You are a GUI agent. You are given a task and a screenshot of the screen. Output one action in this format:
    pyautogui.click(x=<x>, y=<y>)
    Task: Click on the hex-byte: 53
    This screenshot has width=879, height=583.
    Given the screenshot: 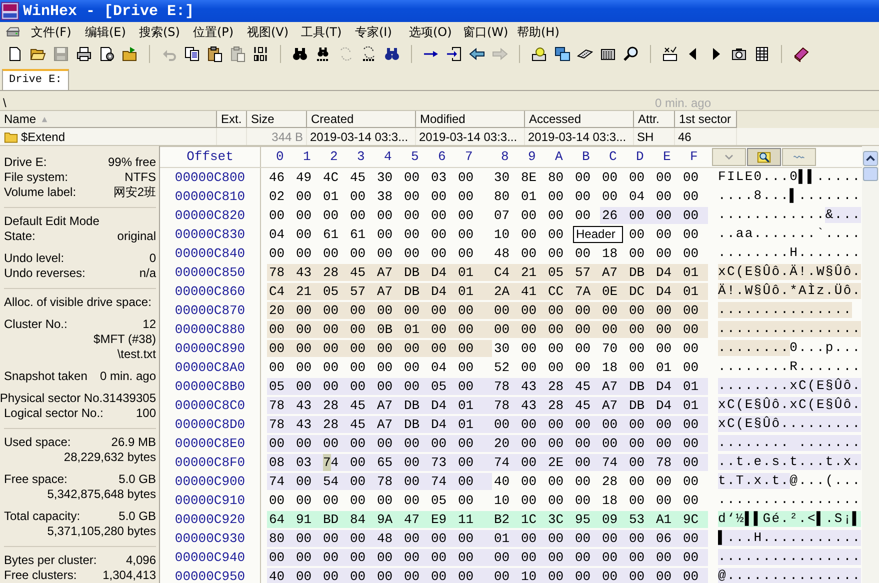 What is the action you would take?
    pyautogui.click(x=640, y=519)
    